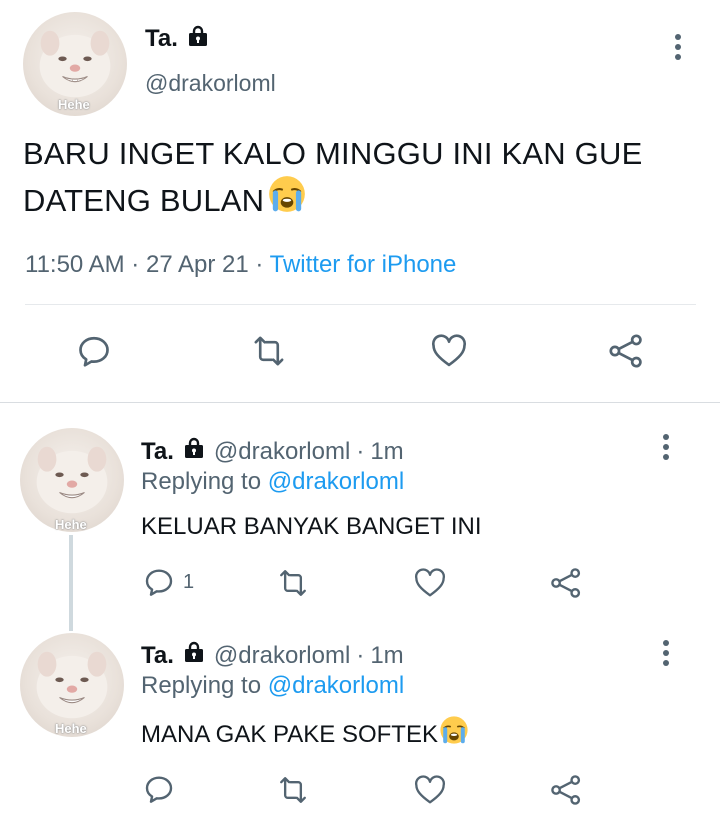  What do you see at coordinates (311, 526) in the screenshot?
I see `reply-text: KELUAR BANYAK BANGET INI` at bounding box center [311, 526].